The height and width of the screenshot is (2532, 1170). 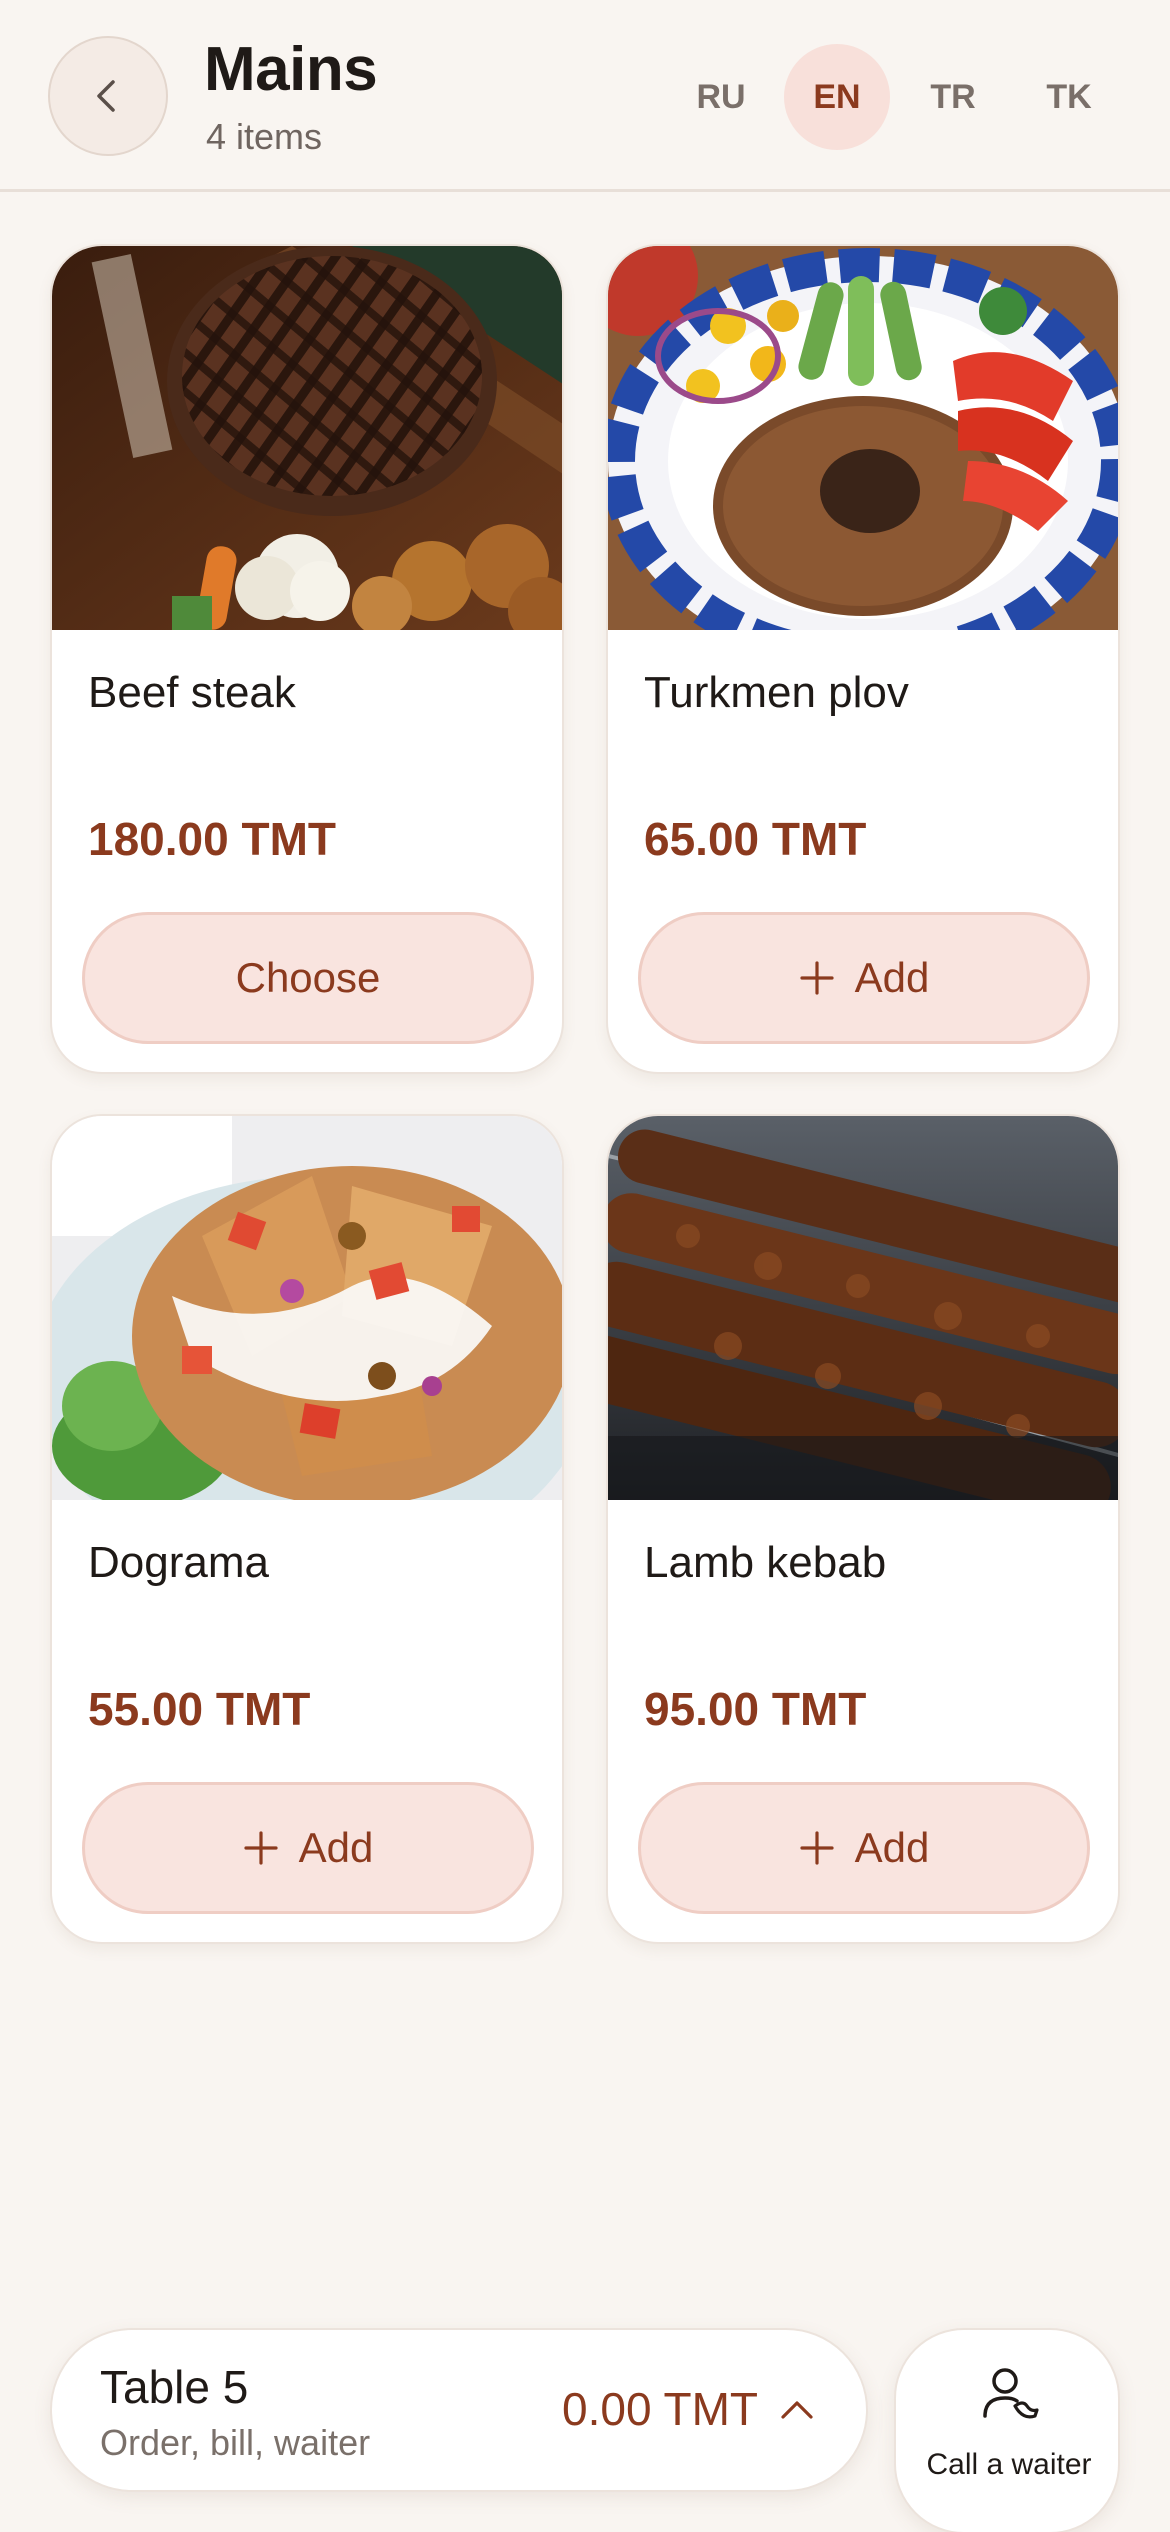 What do you see at coordinates (307, 1529) in the screenshot?
I see `menu-card: Dograma 55.00 TMT Add` at bounding box center [307, 1529].